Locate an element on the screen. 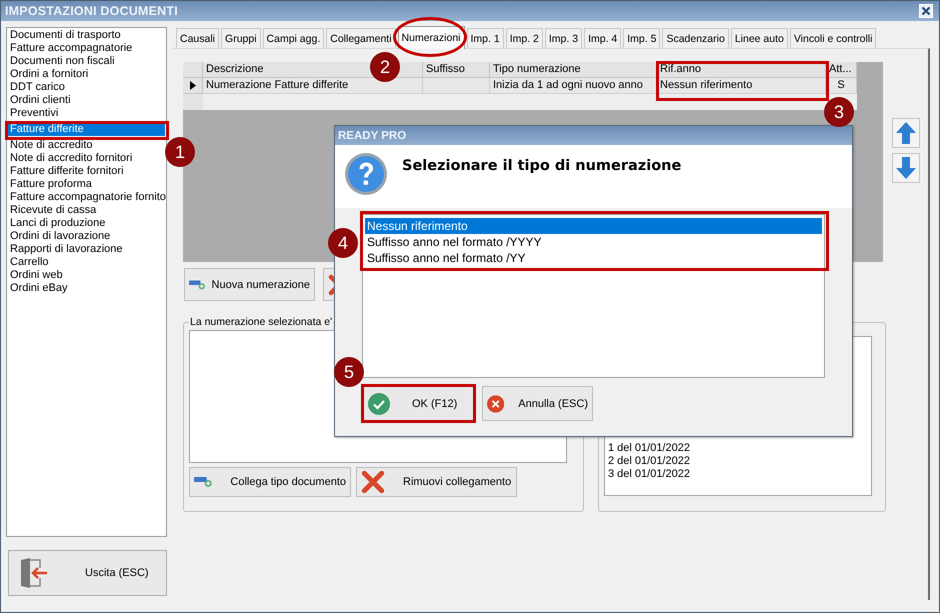 This screenshot has width=940, height=613. link-button: Collega tipo documento is located at coordinates (270, 482).